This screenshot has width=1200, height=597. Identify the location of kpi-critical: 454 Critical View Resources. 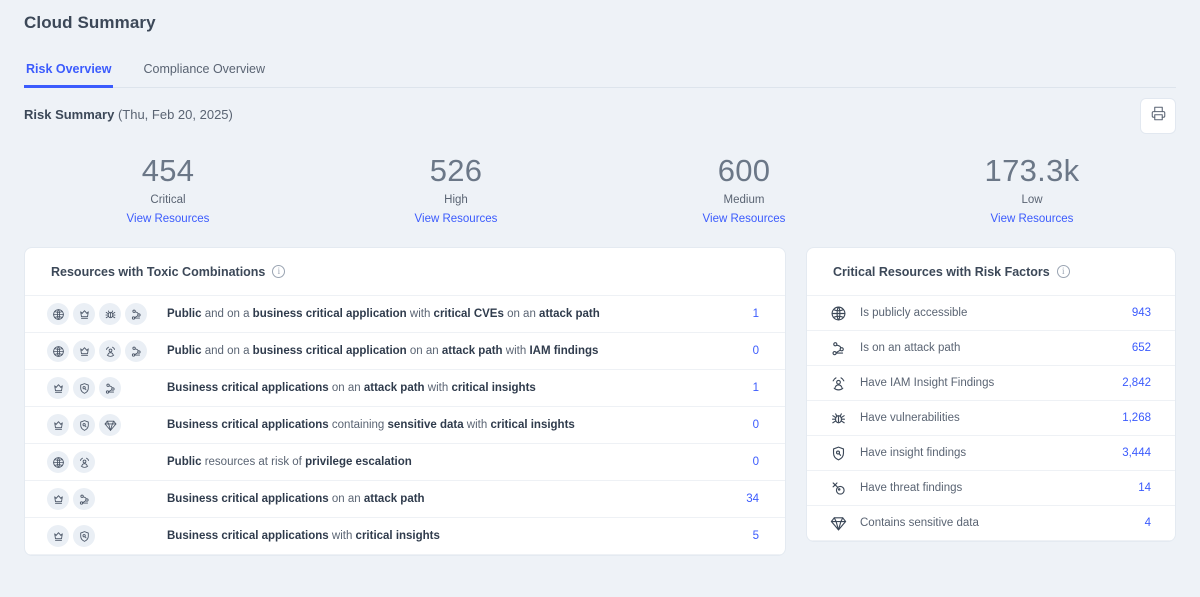
(168, 189).